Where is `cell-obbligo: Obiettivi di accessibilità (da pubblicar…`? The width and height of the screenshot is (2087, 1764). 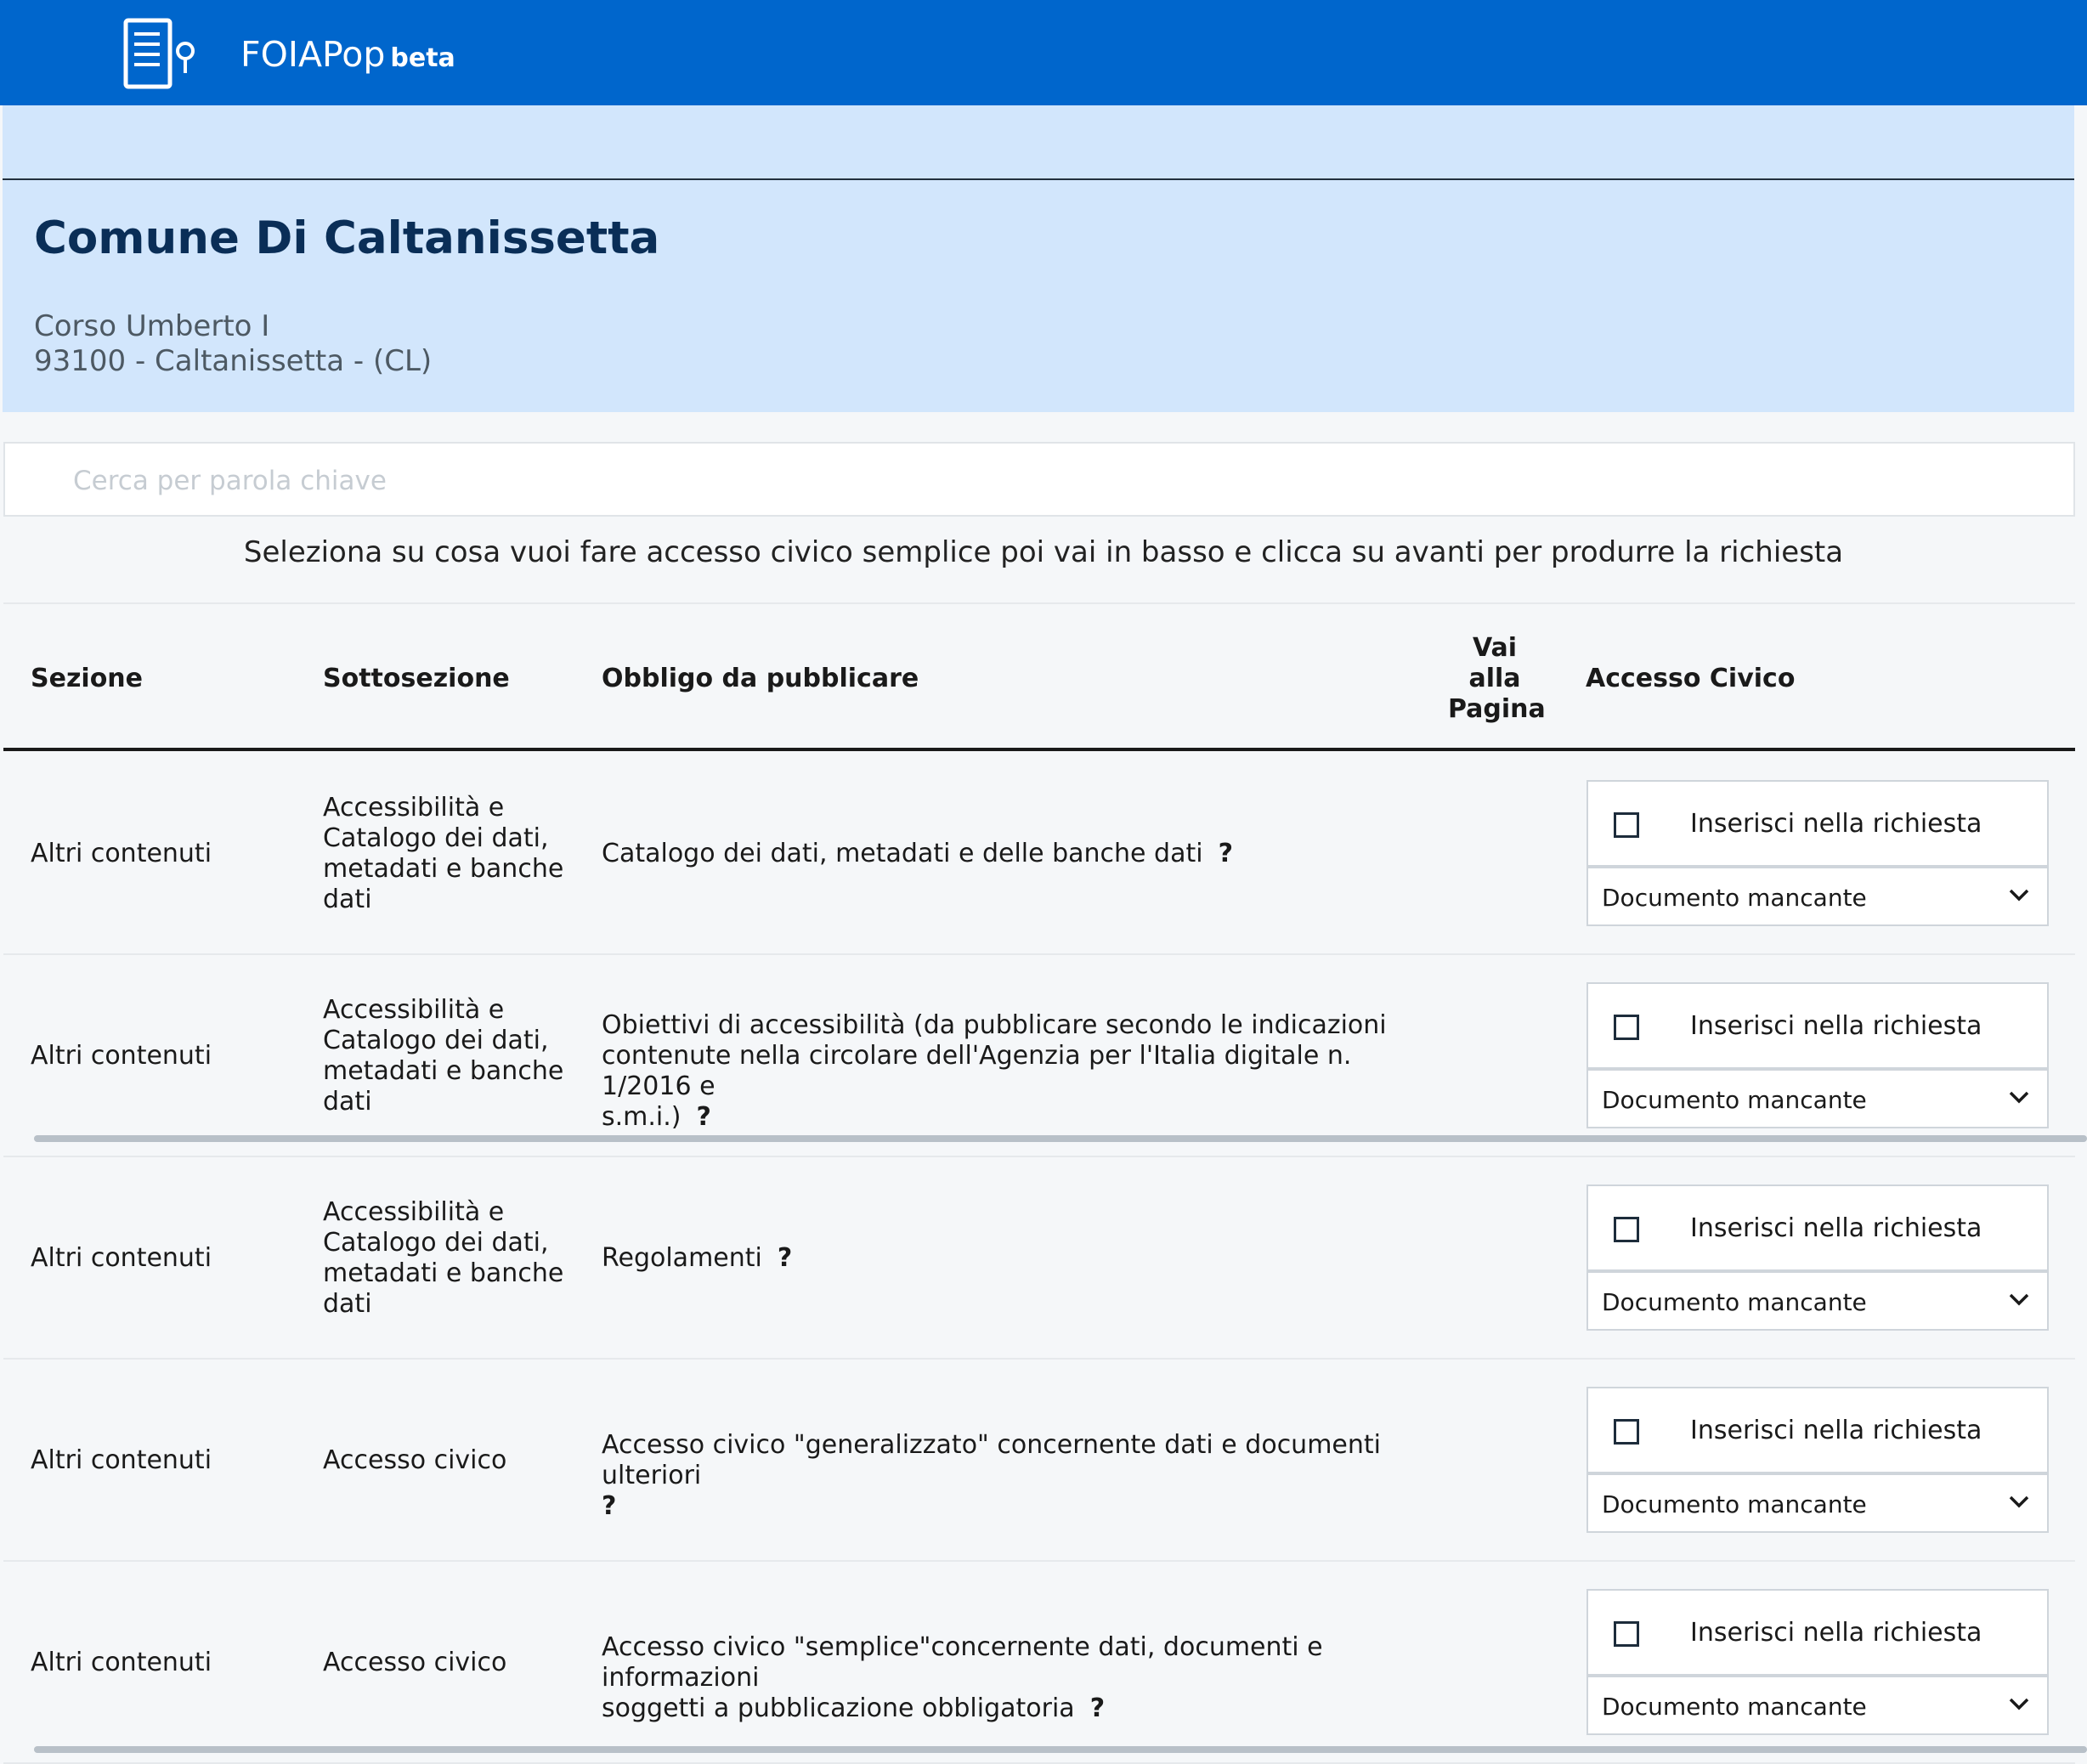
cell-obbligo: Obiettivi di accessibilità (da pubblicar… is located at coordinates (1009, 1071).